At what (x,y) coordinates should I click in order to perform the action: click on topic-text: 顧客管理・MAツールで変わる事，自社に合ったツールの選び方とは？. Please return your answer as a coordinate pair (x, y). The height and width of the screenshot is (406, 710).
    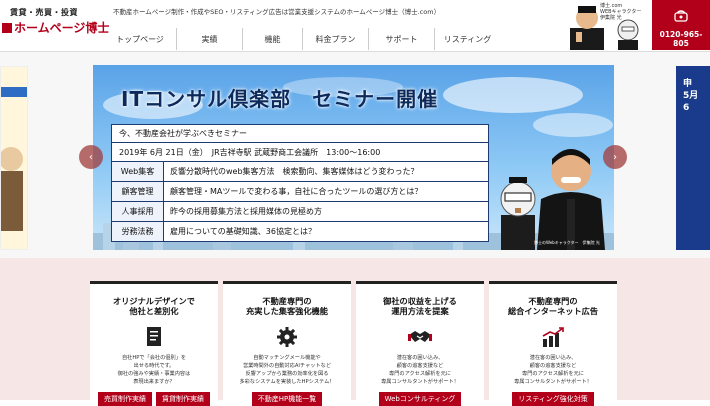
    Looking at the image, I should click on (296, 191).